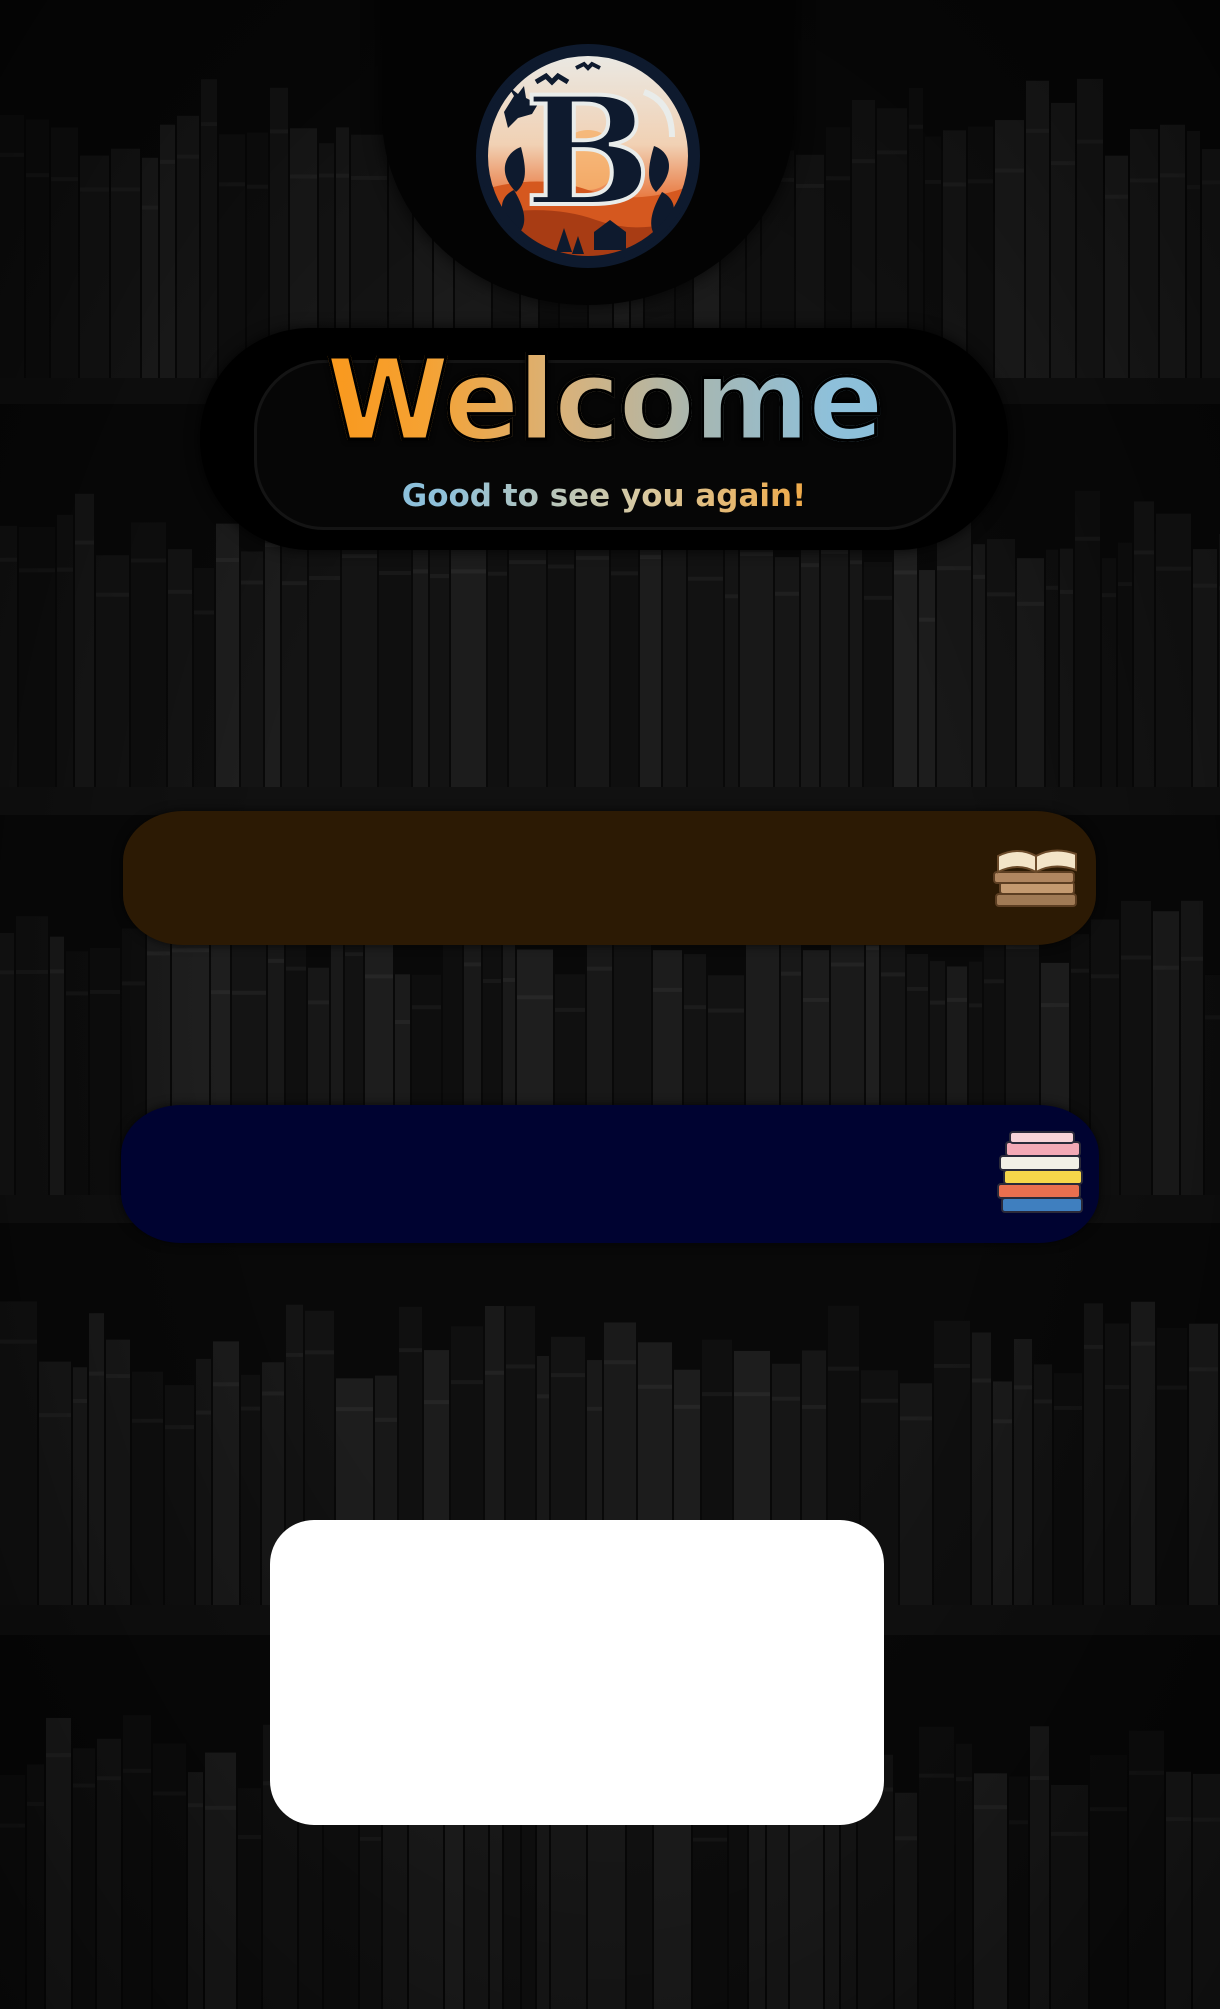 Image resolution: width=1220 pixels, height=2009 pixels. Describe the element at coordinates (610, 1174) in the screenshot. I see `navy-input-field` at that location.